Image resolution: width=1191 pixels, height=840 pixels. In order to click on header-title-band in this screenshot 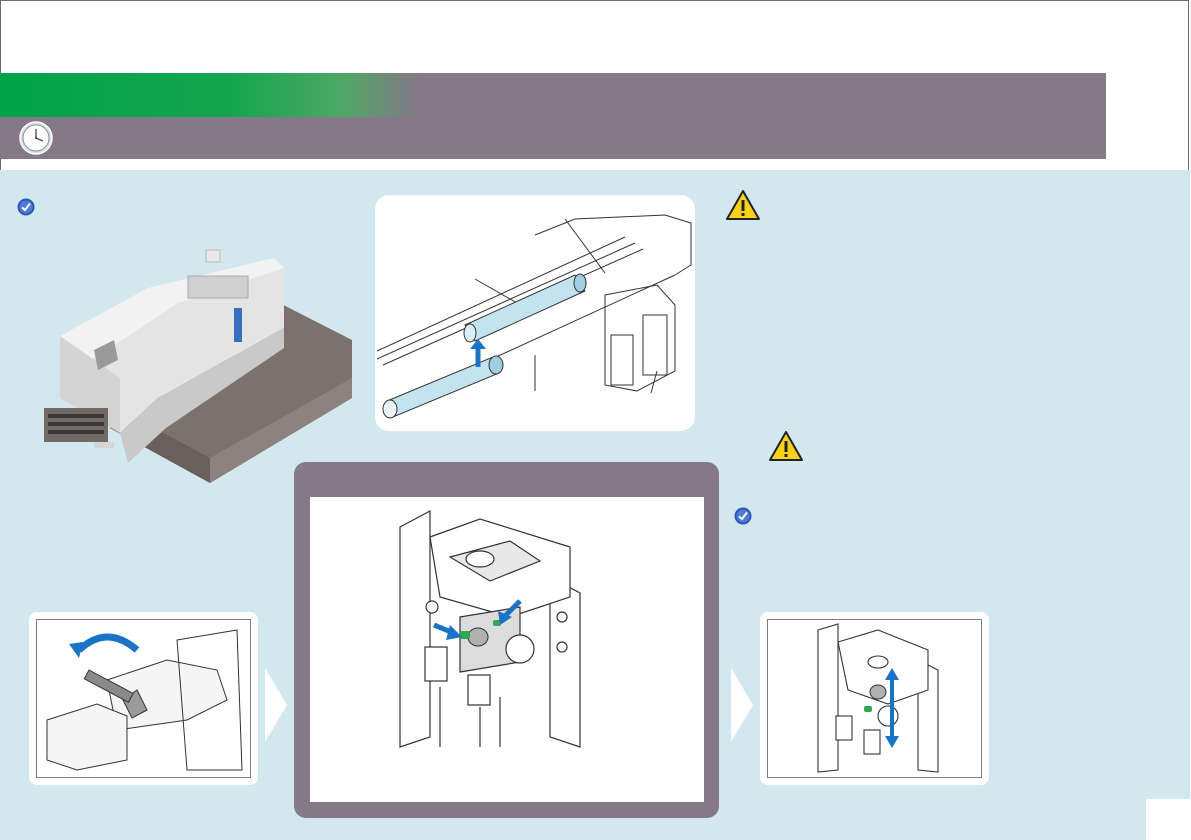, I will do `click(209, 95)`.